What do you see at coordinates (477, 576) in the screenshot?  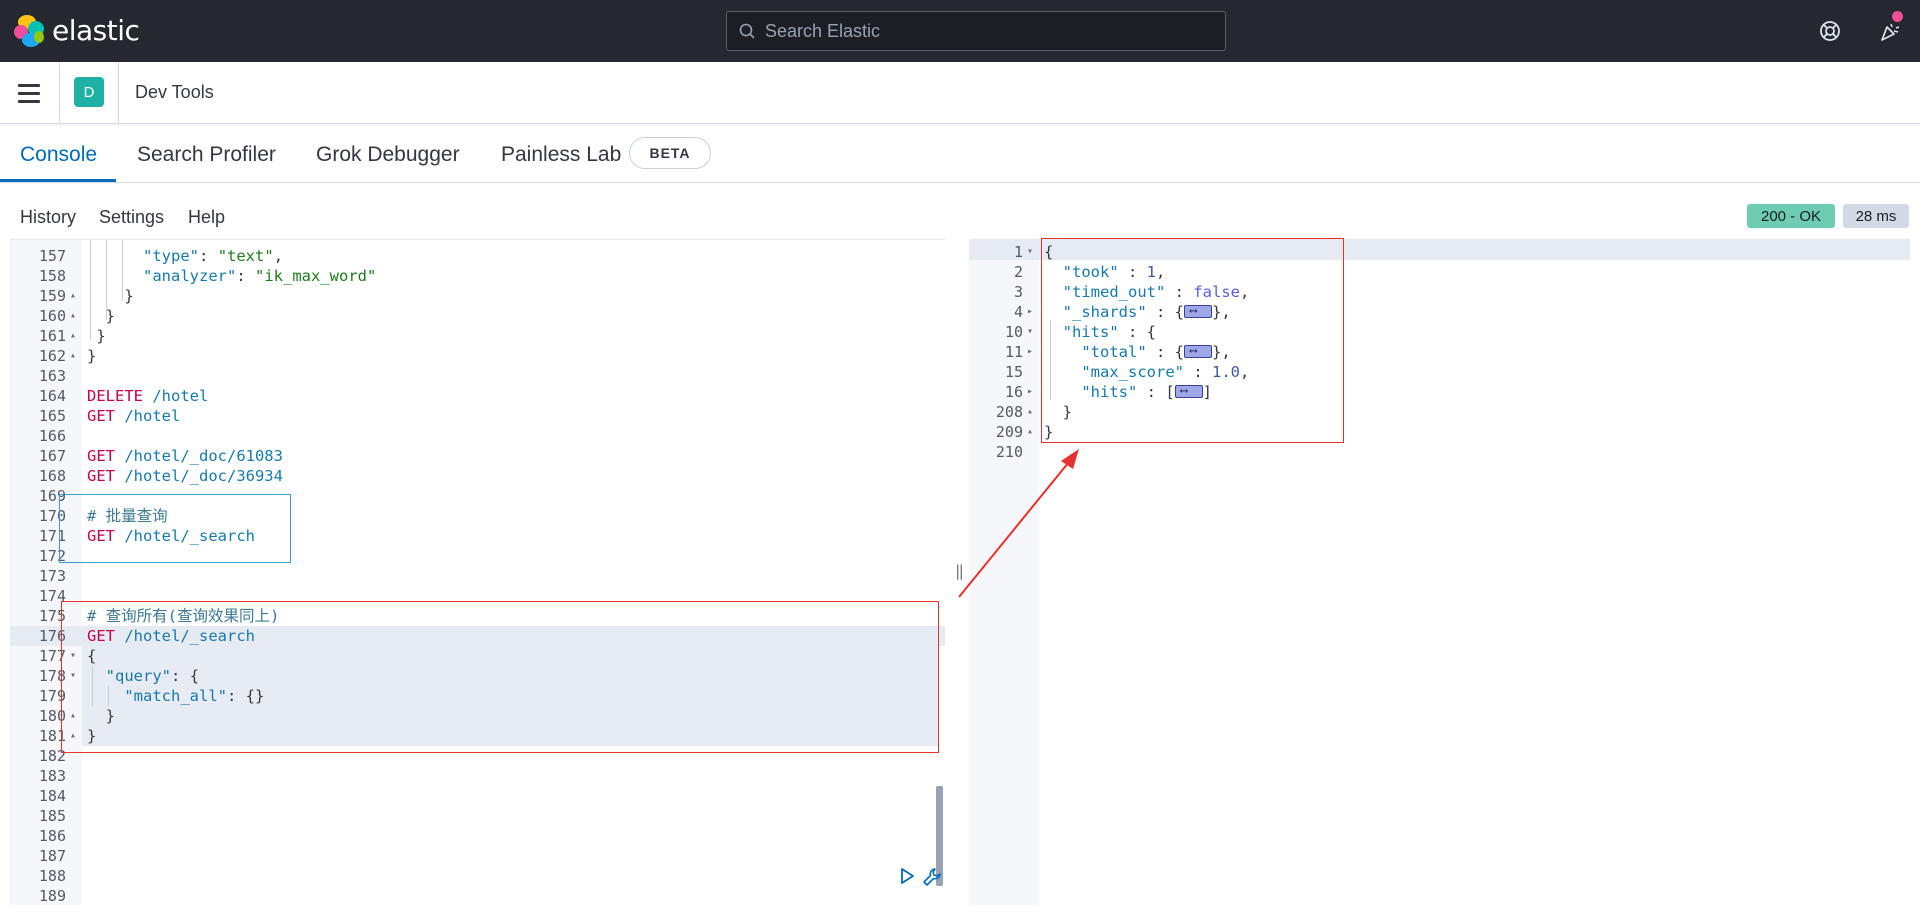 I see `code-line: 173` at bounding box center [477, 576].